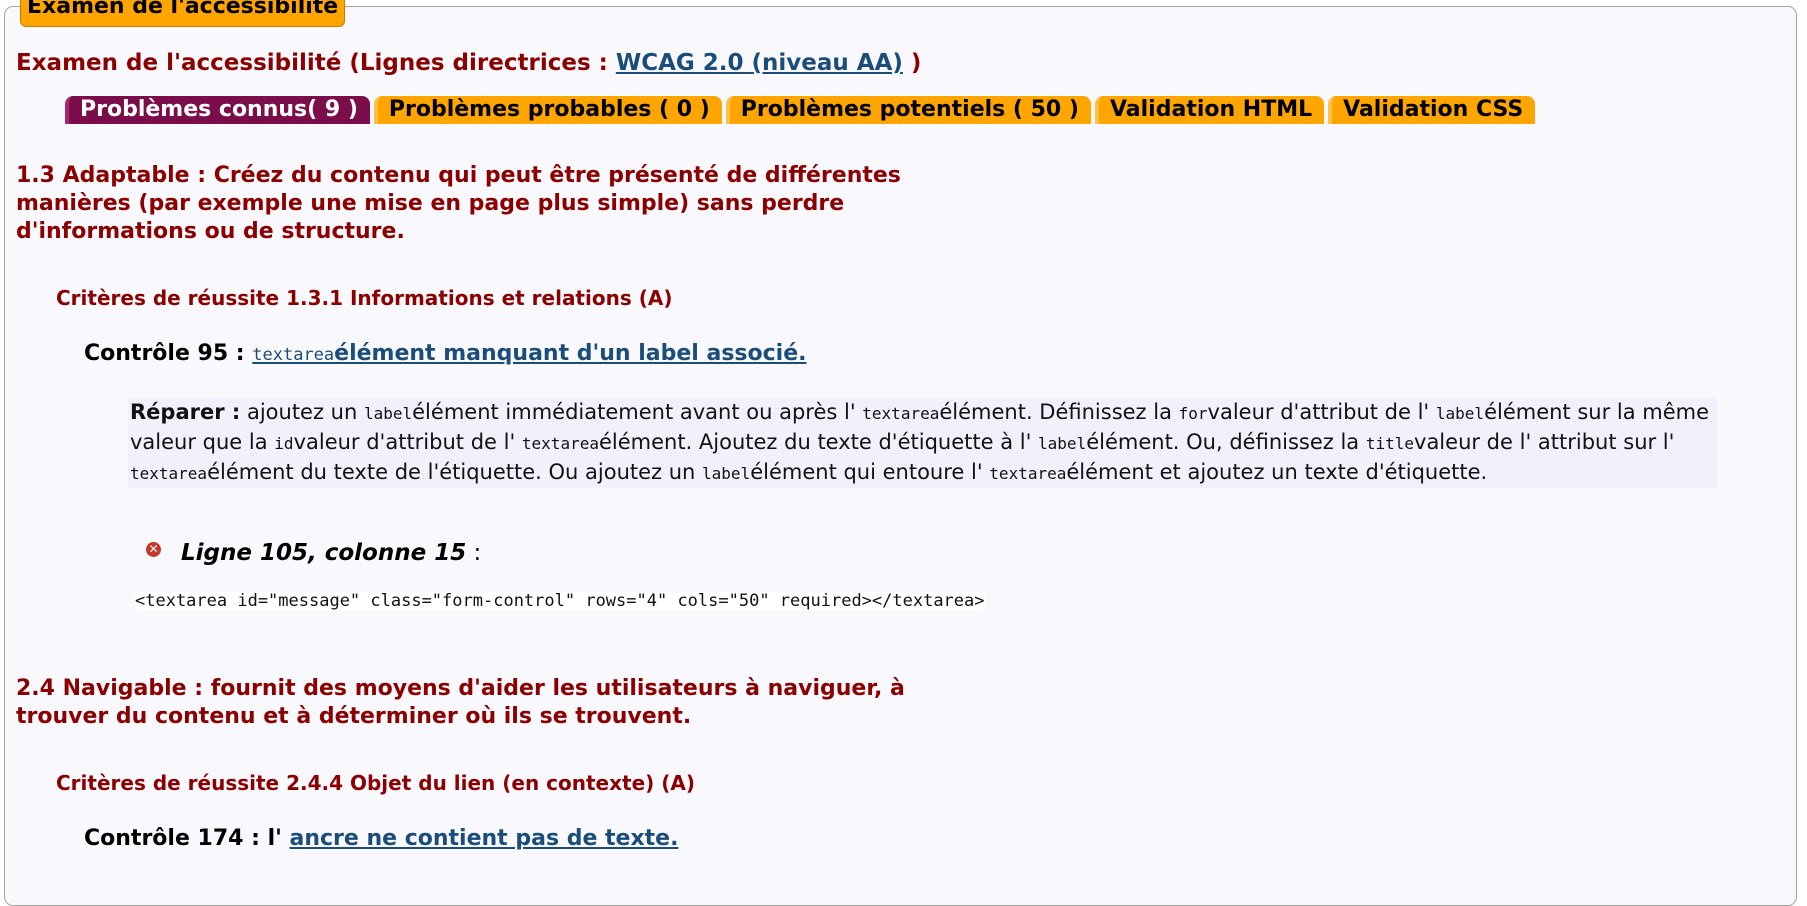 The height and width of the screenshot is (906, 1807). I want to click on repair-text: ajoutez un, so click(302, 412).